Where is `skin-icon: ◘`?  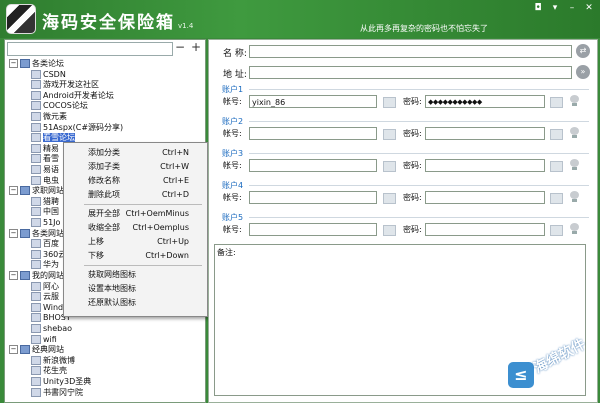
skin-icon: ◘ is located at coordinates (538, 8).